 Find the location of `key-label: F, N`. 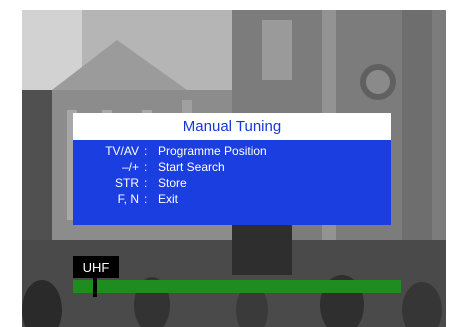

key-label: F, N is located at coordinates (128, 199).